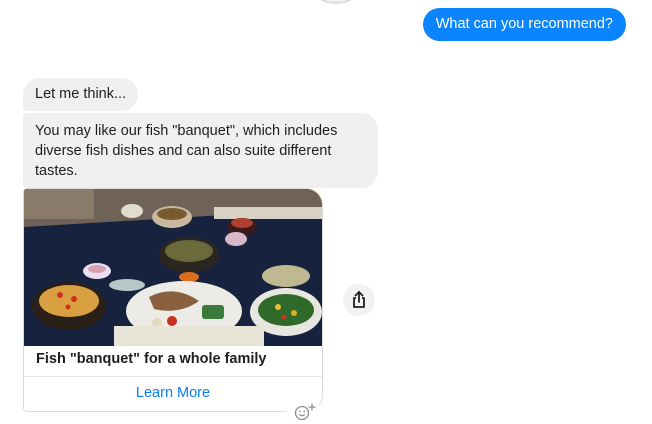 Image resolution: width=652 pixels, height=424 pixels. I want to click on partial-avatar, so click(336, 1).